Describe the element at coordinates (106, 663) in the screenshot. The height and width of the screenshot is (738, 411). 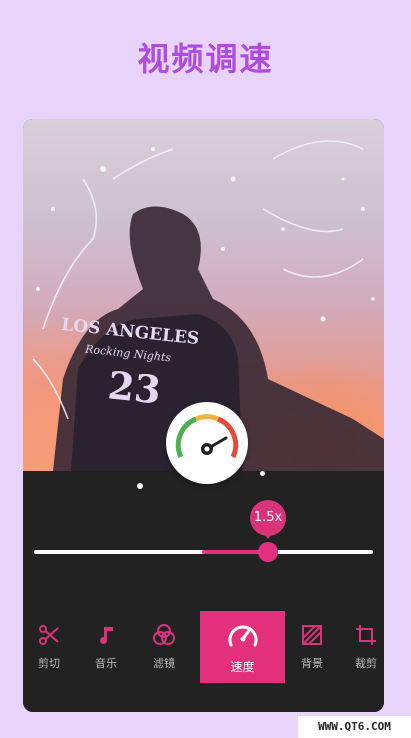
I see `tool-music-label: 音乐` at that location.